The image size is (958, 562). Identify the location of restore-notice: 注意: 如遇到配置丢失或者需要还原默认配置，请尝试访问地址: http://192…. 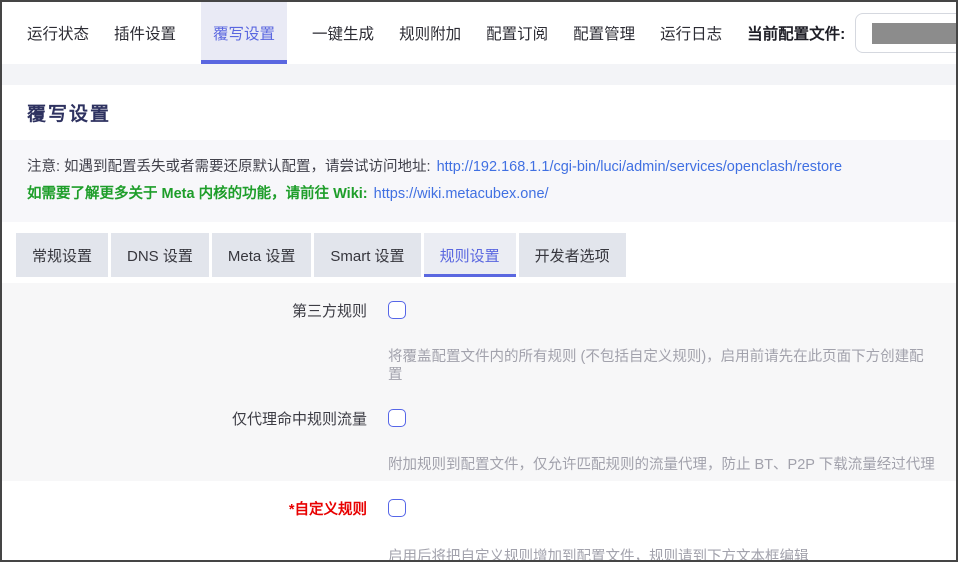
(479, 167).